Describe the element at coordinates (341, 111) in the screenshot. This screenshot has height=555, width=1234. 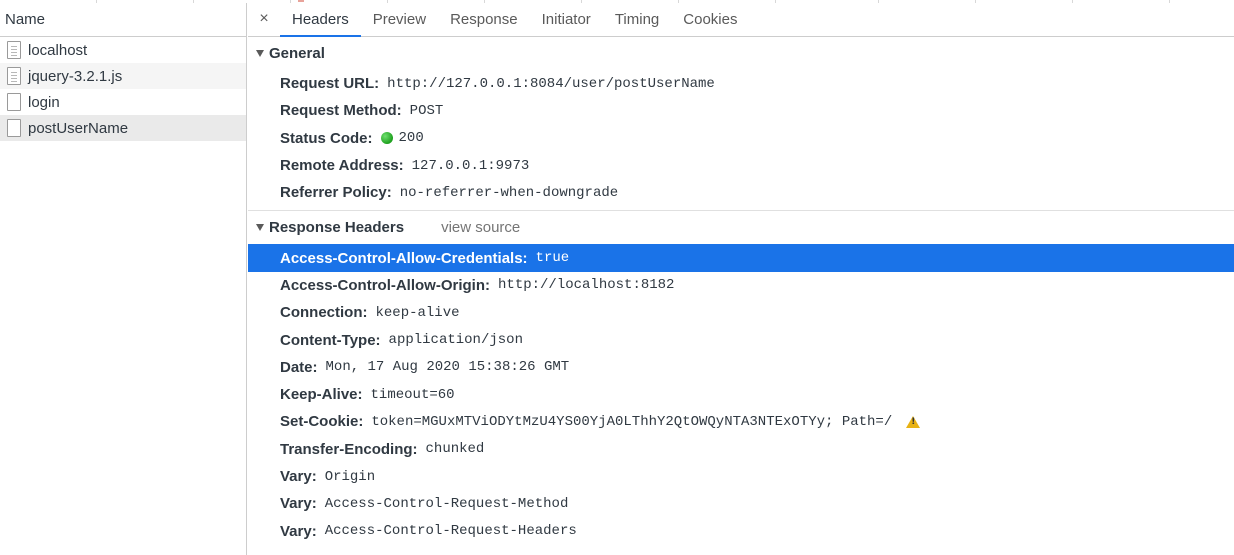
I see `header-key: Request Method:` at that location.